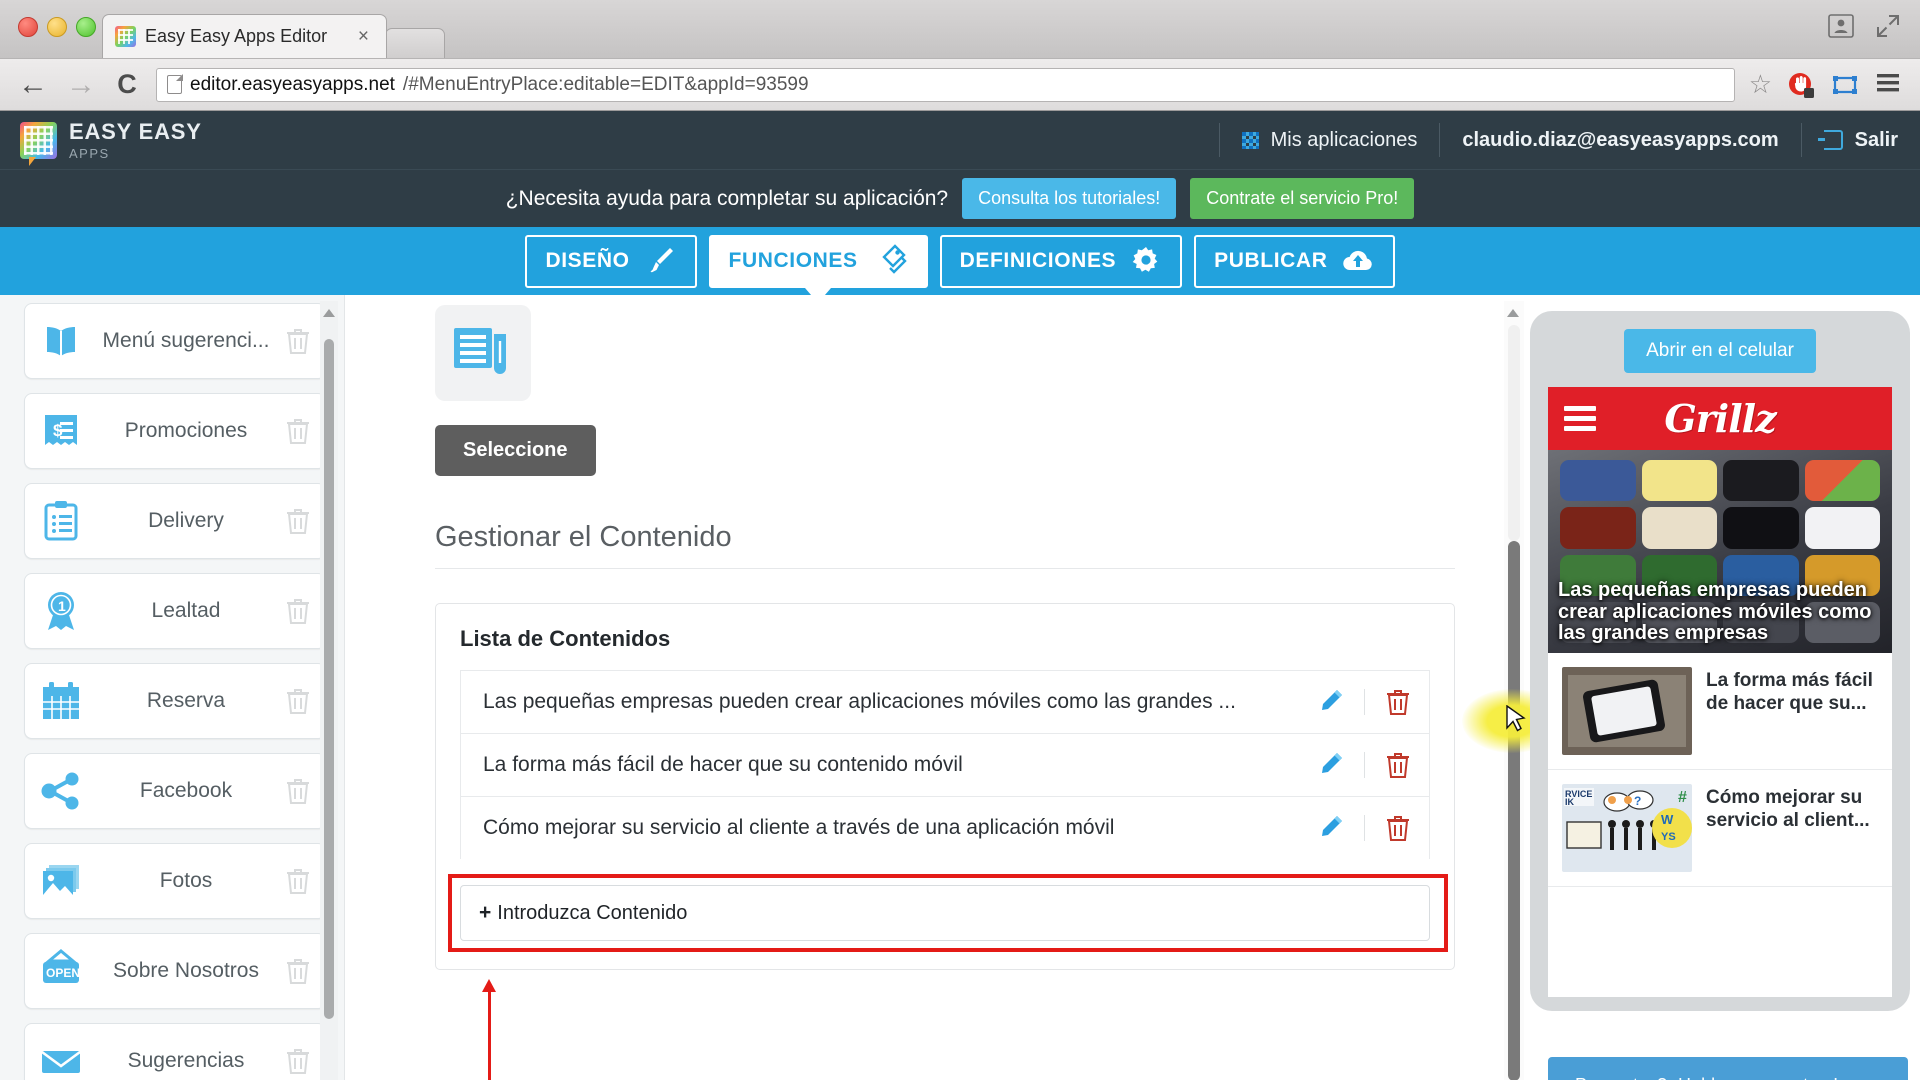 The image size is (1920, 1080). I want to click on page-info-icon, so click(175, 84).